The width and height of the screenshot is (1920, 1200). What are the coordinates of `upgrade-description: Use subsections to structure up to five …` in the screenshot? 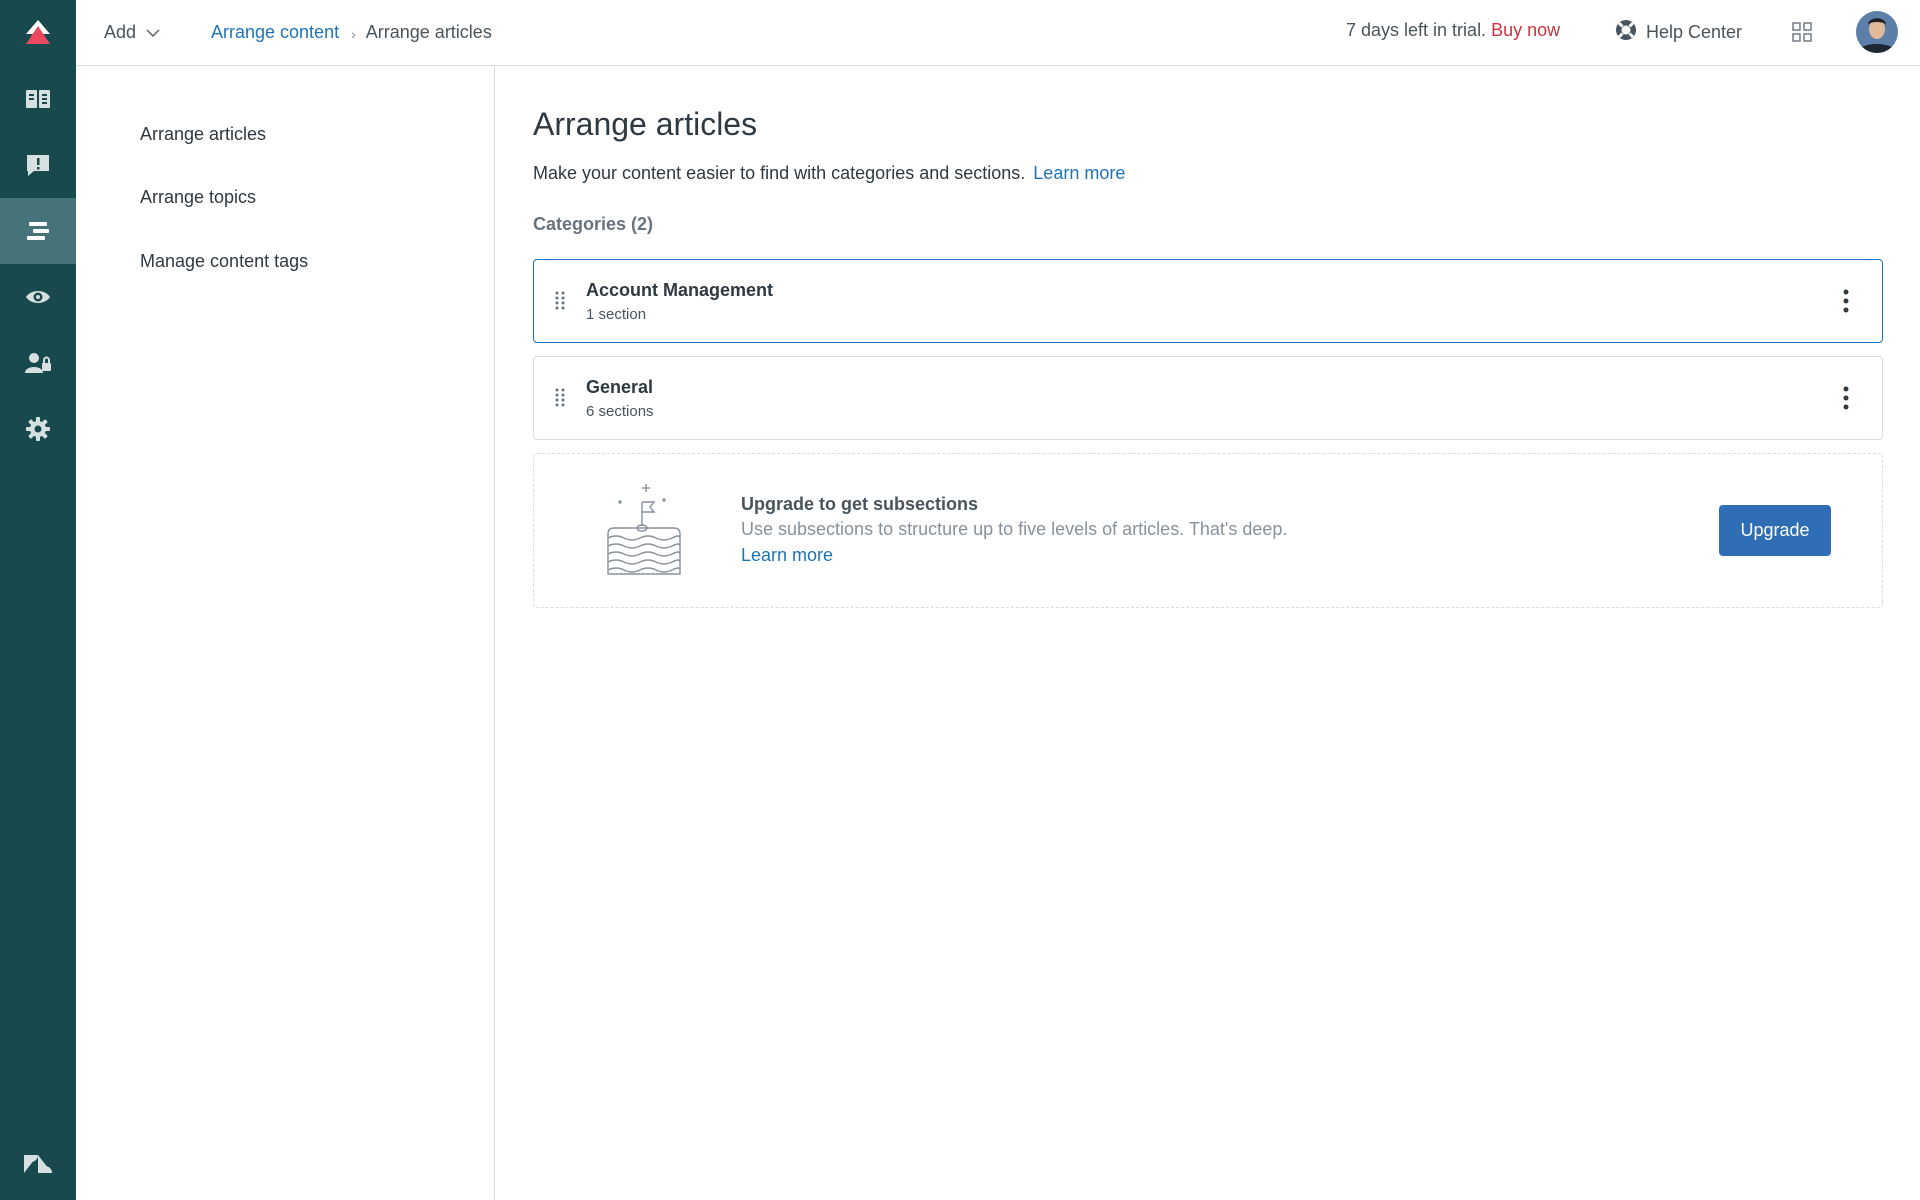 It's located at (1014, 529).